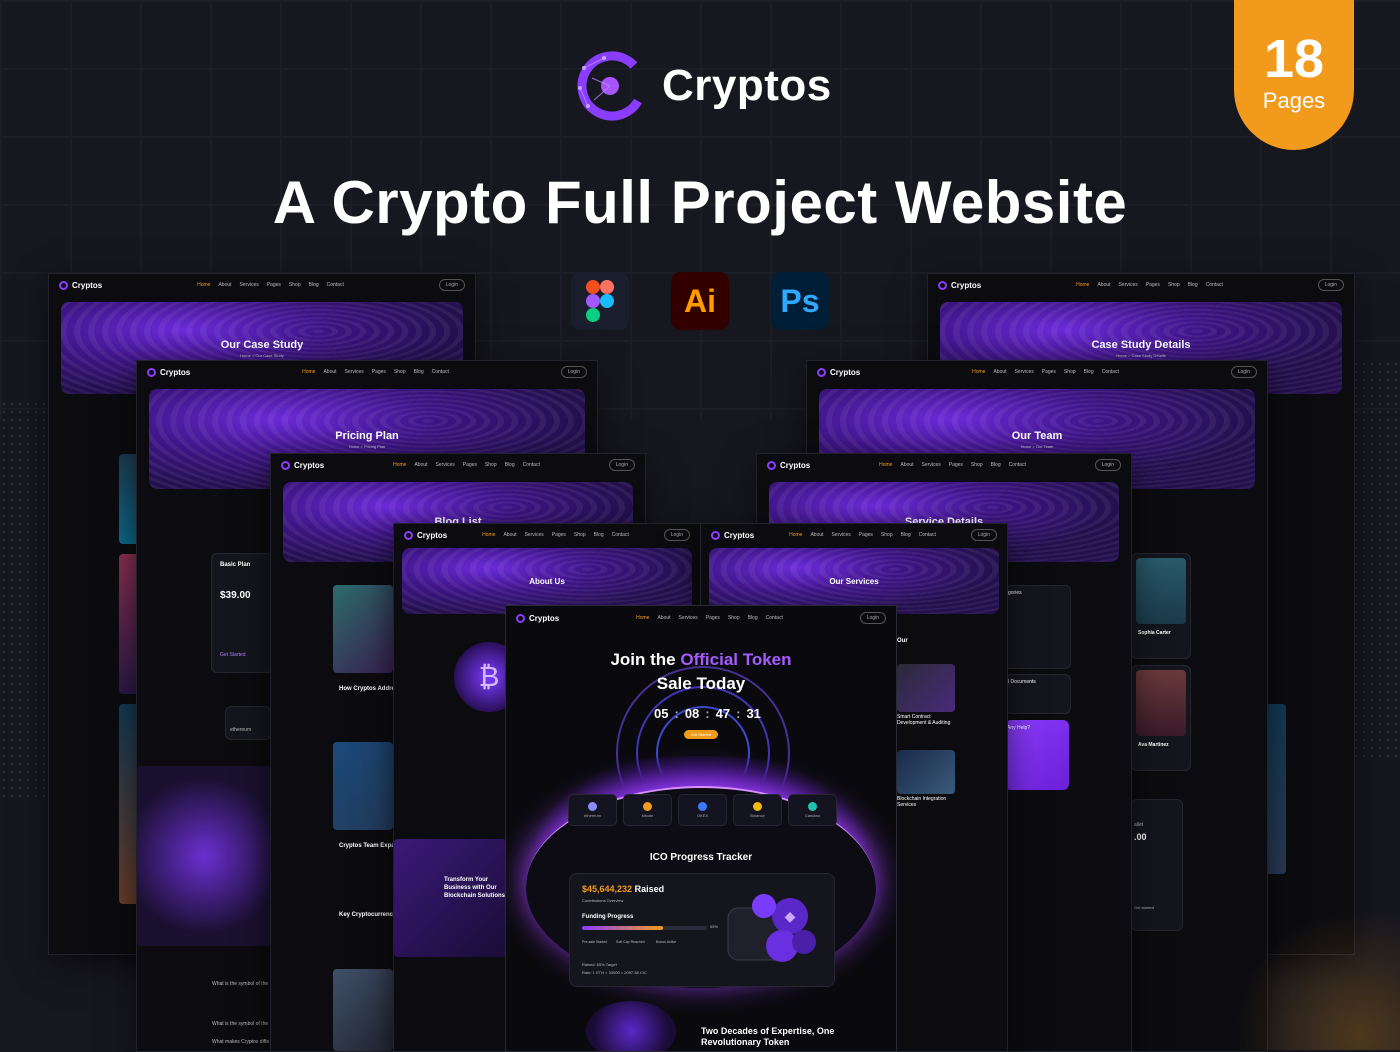  I want to click on about-title: About Us, so click(547, 581).